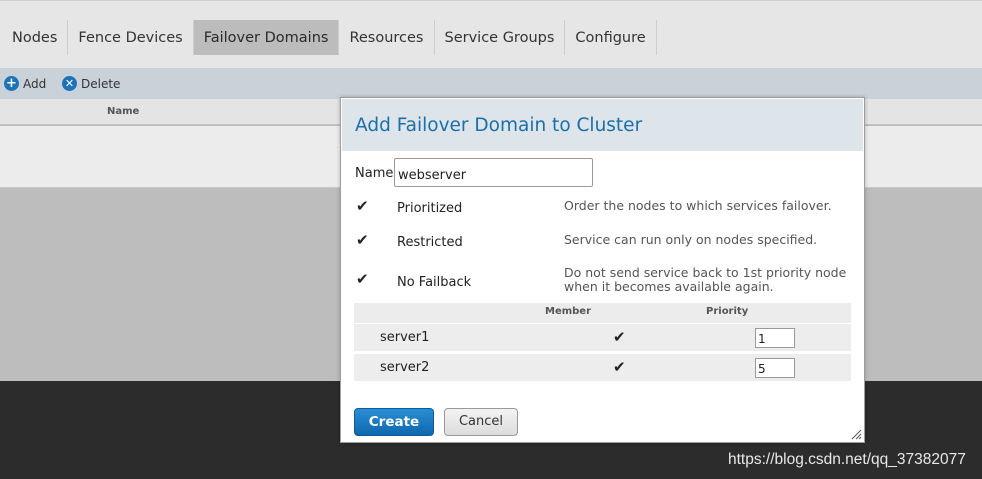 Image resolution: width=982 pixels, height=479 pixels. I want to click on table-row: server1 ✔, so click(602, 337).